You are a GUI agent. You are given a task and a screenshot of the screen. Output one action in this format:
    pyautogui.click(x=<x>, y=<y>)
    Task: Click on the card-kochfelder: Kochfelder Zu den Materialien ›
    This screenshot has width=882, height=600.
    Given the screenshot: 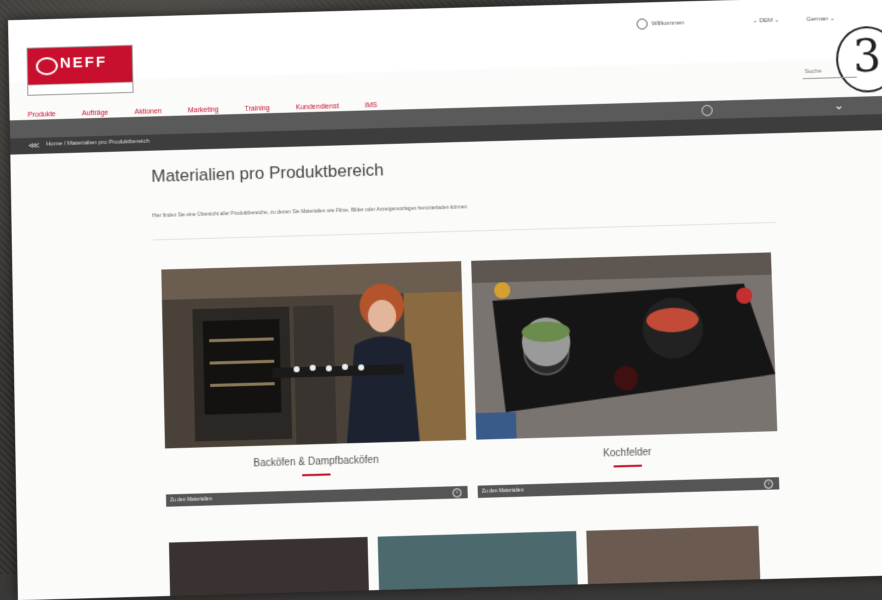 What is the action you would take?
    pyautogui.click(x=625, y=375)
    